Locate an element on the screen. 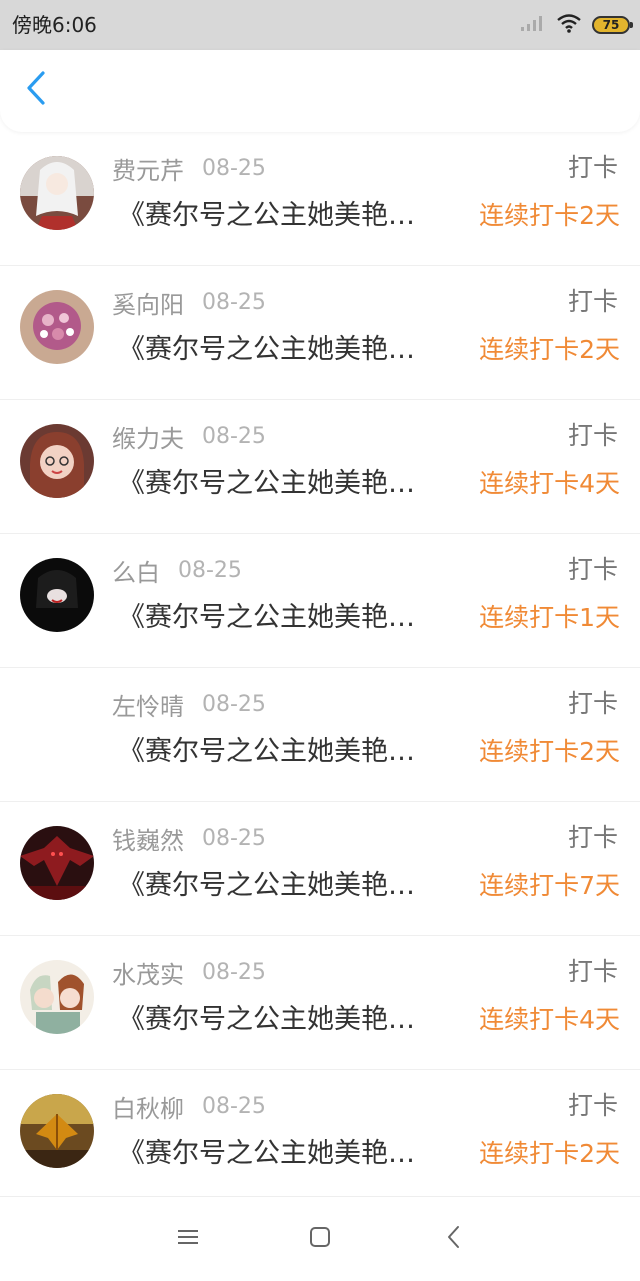 This screenshot has width=640, height=1281. name-line: 水茂实 08-25 is located at coordinates (189, 972).